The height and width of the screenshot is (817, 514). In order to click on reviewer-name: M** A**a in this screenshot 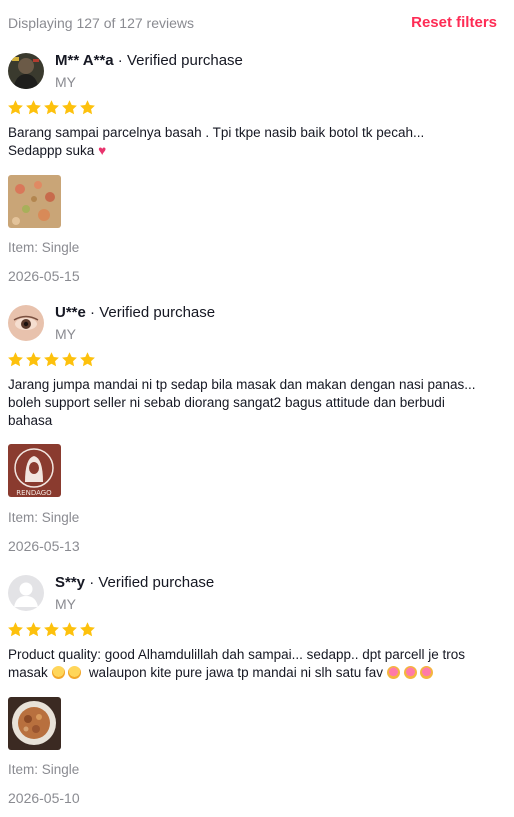, I will do `click(84, 60)`.